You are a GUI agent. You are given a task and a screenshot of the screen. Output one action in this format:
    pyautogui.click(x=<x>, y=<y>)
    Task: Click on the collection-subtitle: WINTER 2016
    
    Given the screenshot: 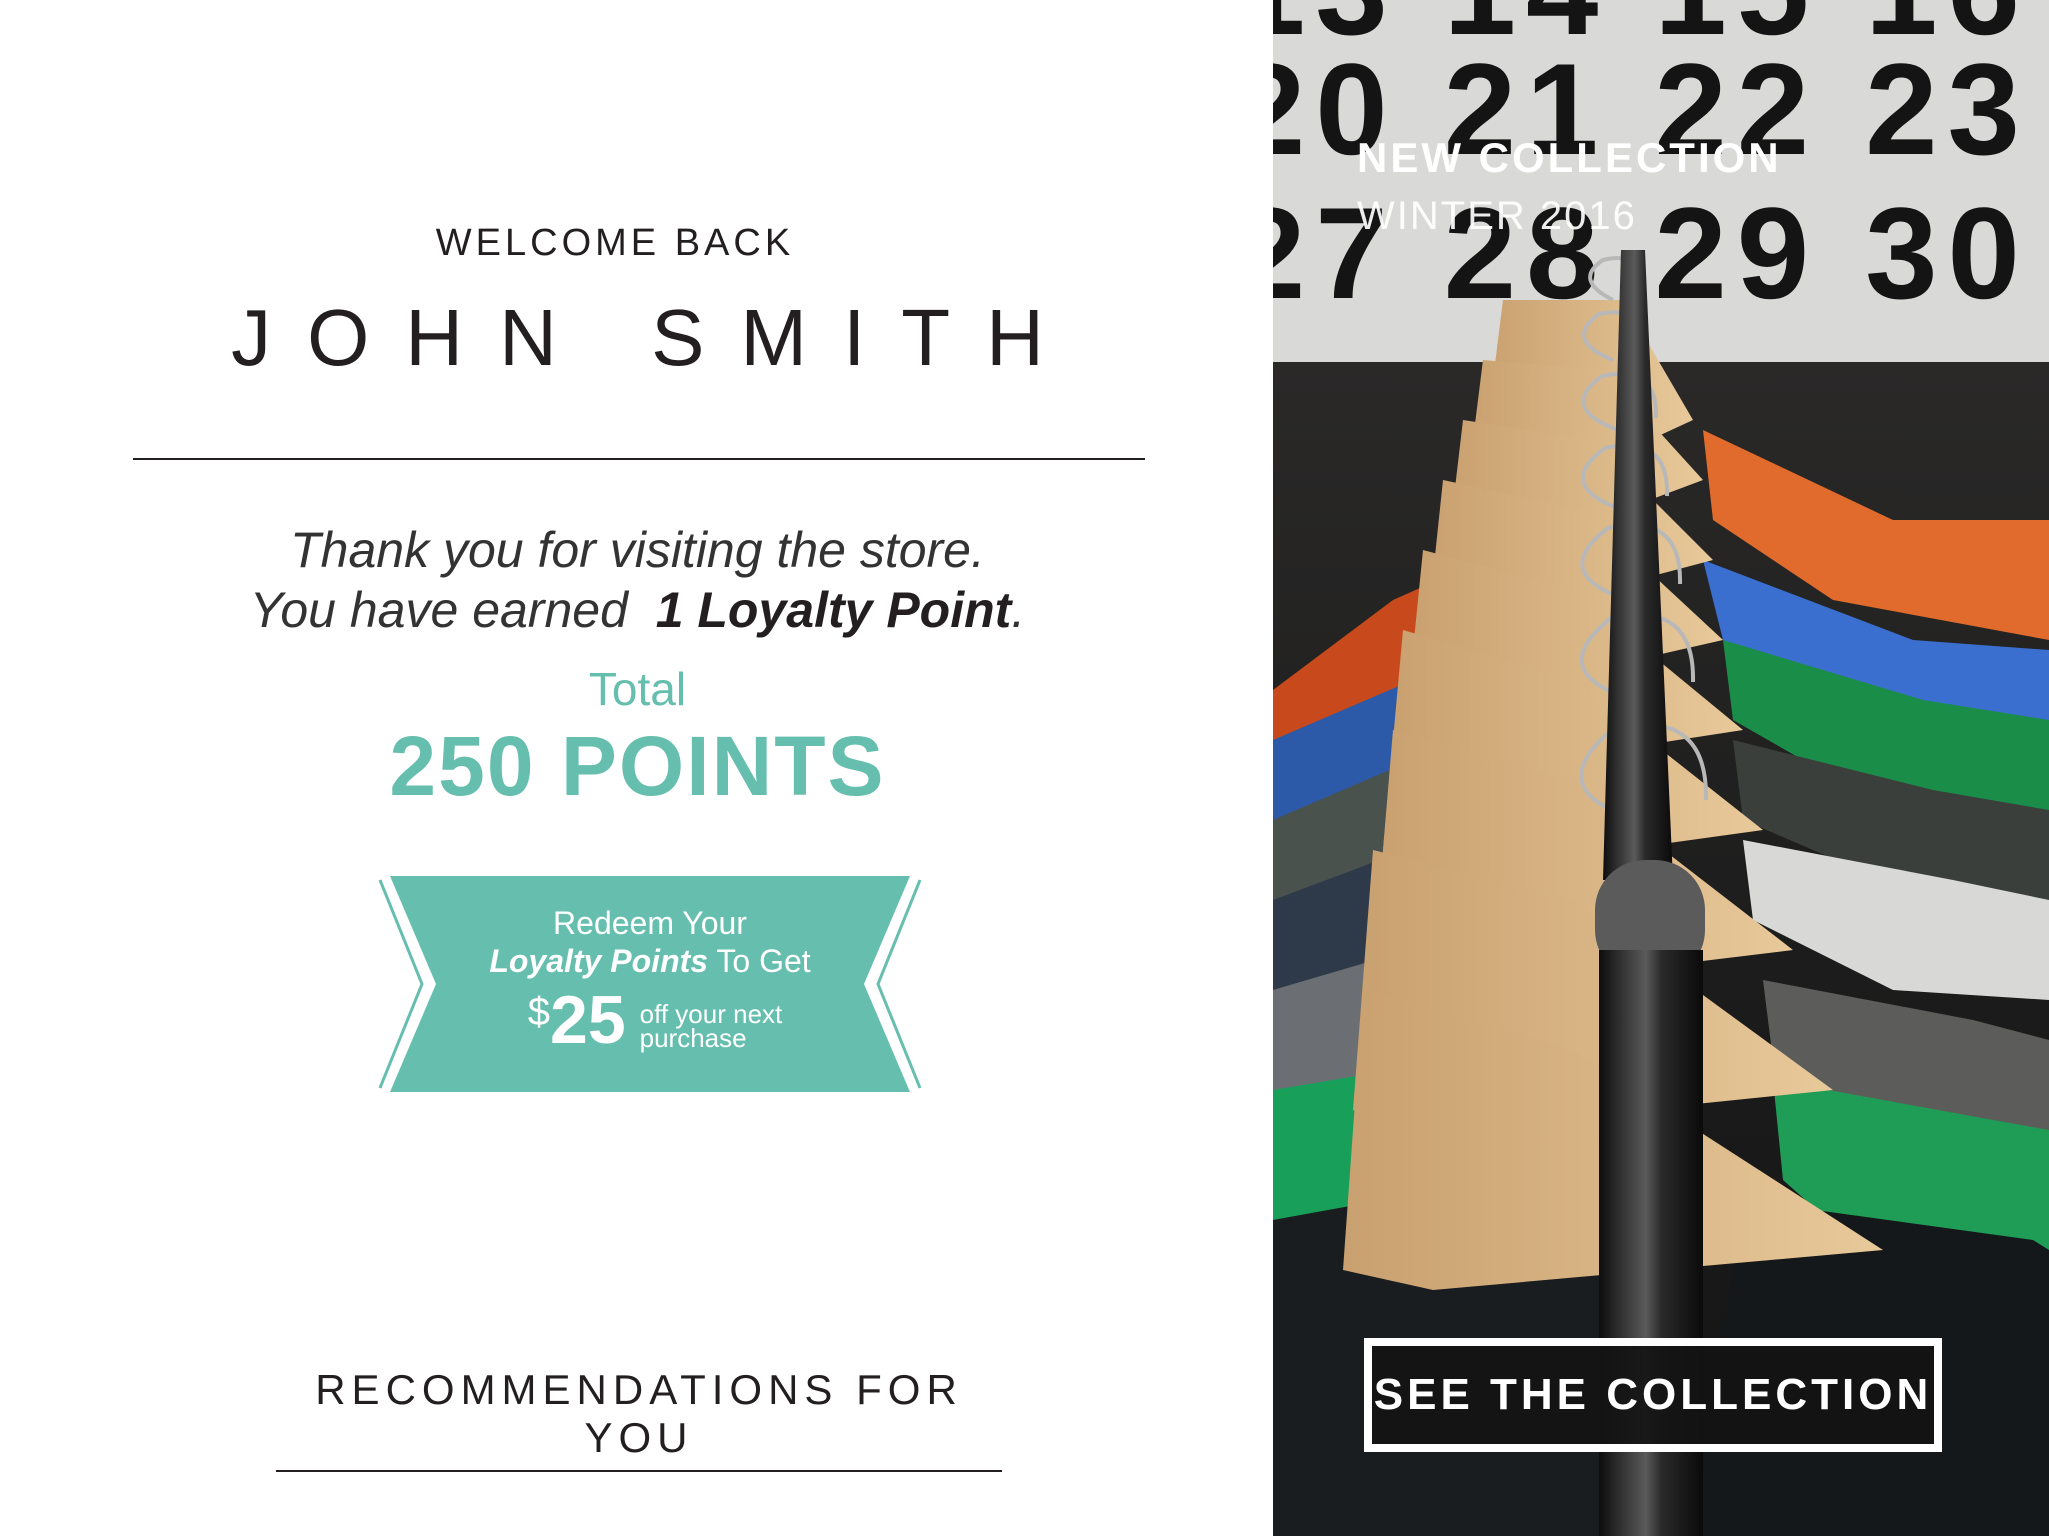 What is the action you would take?
    pyautogui.click(x=1497, y=216)
    